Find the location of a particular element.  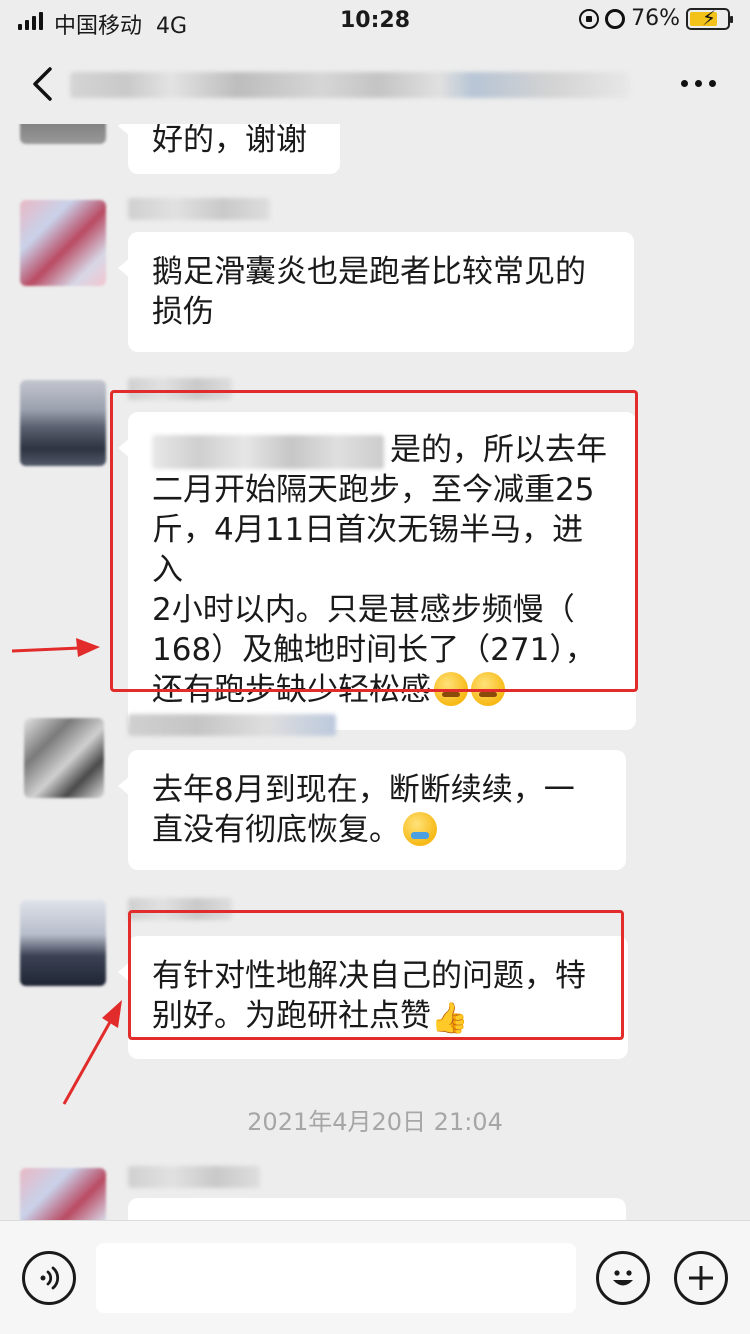

battery-icon: ⚡ is located at coordinates (709, 17).